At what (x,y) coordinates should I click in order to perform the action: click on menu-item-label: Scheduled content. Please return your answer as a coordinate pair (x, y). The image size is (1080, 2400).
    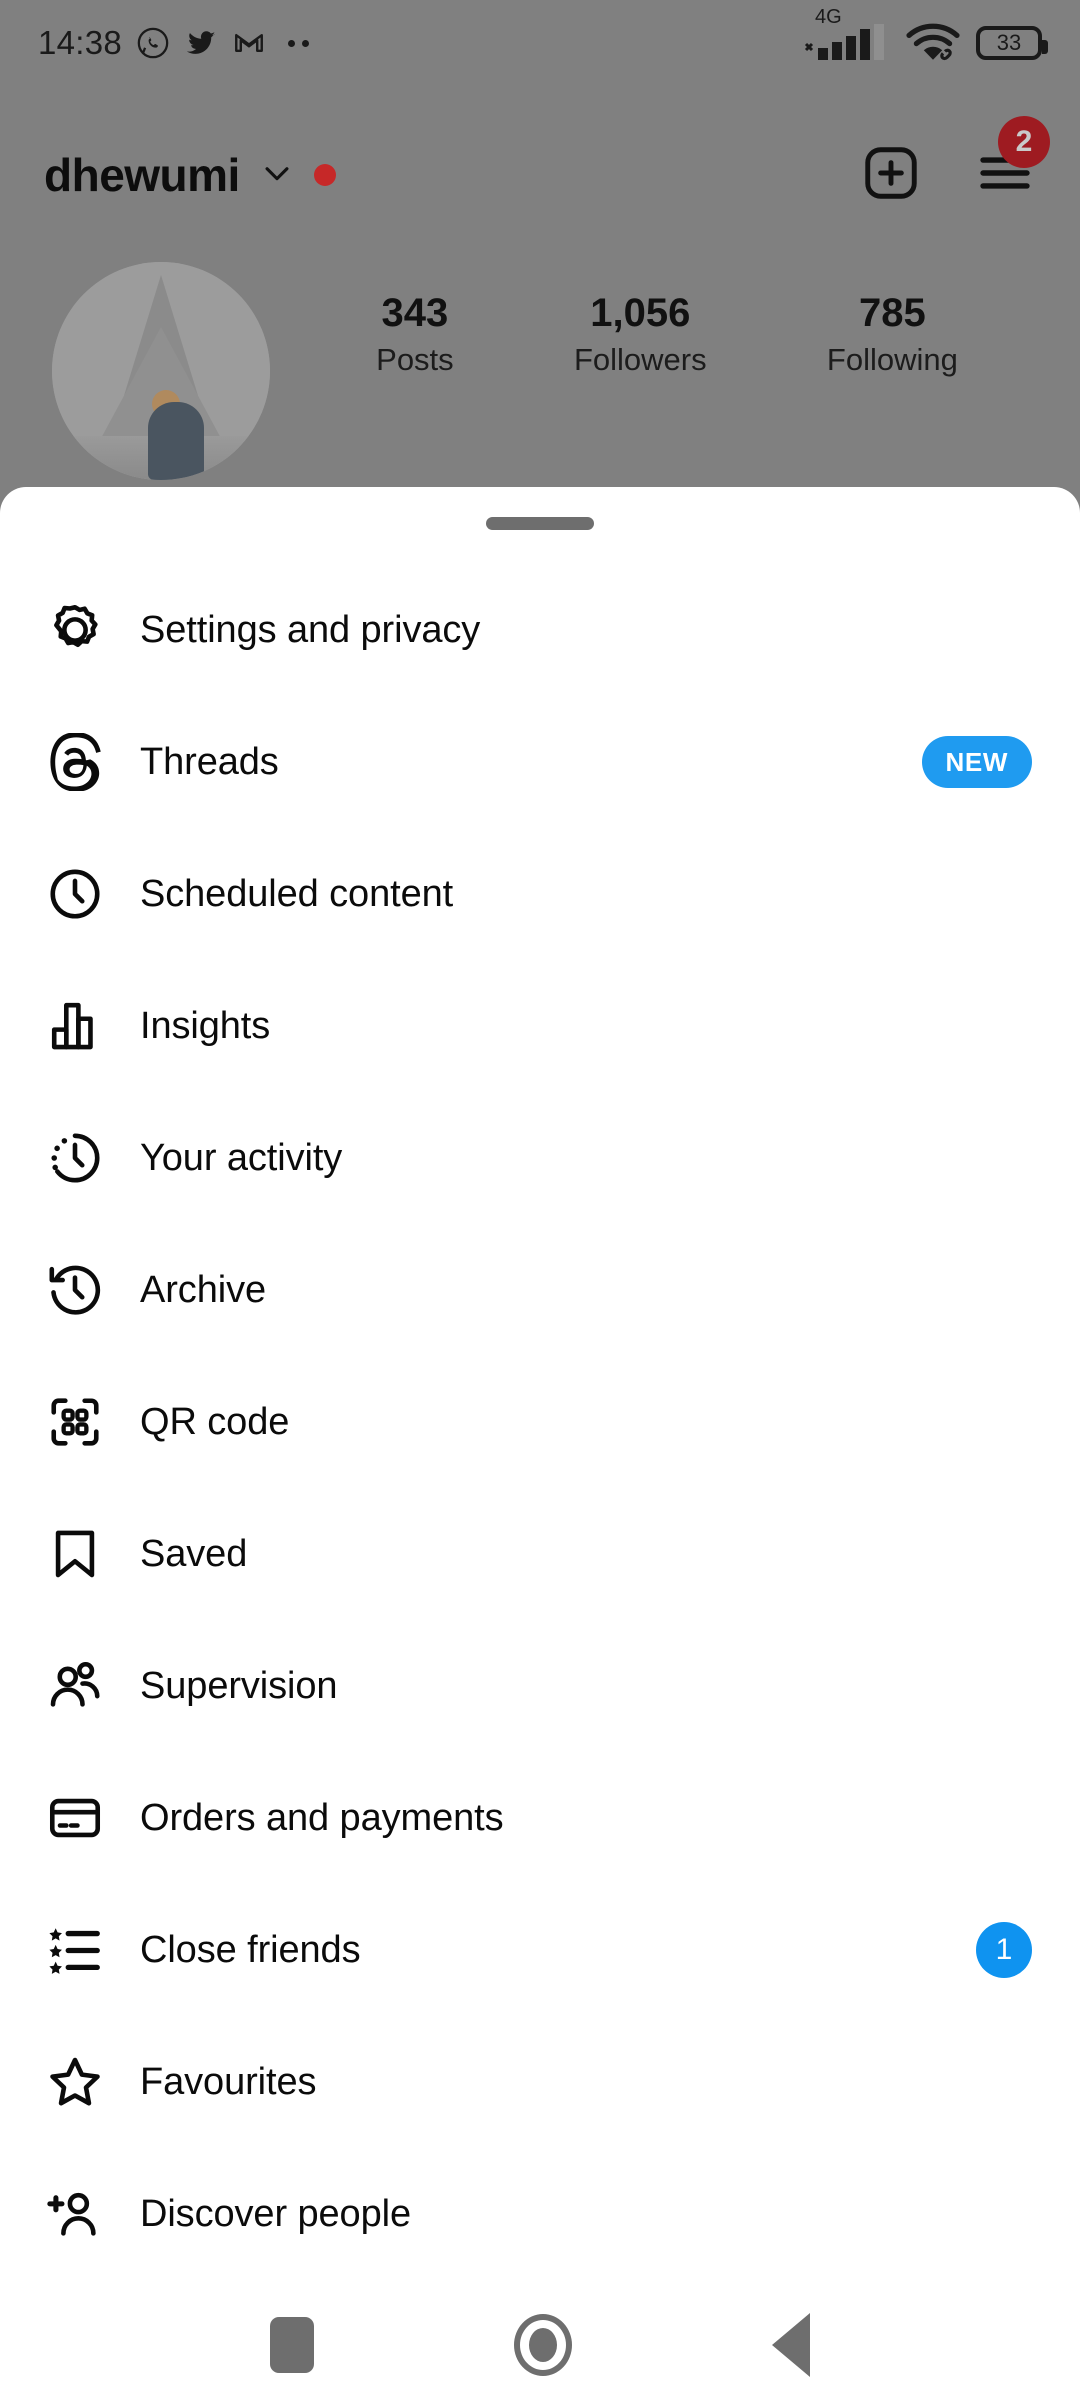
    Looking at the image, I should click on (297, 893).